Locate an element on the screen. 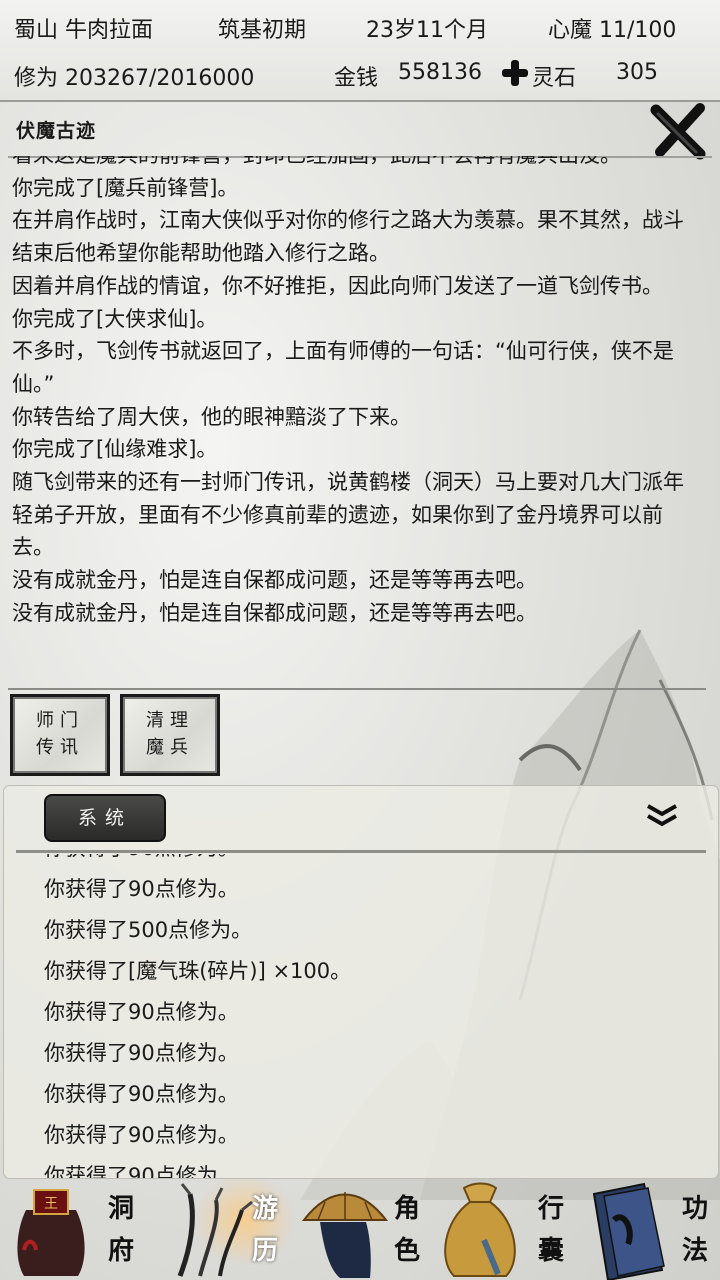  spirit-stone-label: 灵石 is located at coordinates (554, 78).